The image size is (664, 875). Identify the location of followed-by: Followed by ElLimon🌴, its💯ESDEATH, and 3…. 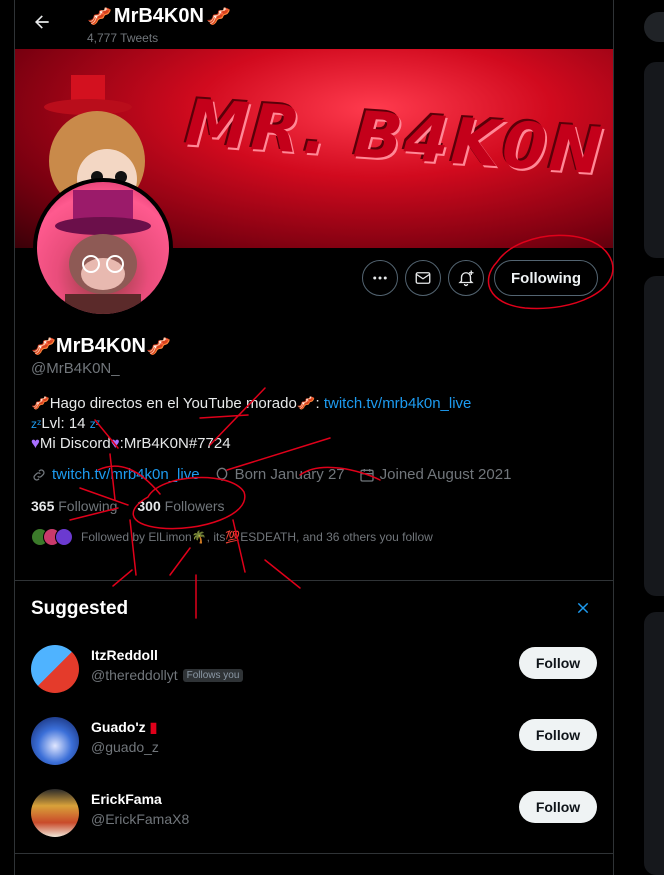
(232, 537).